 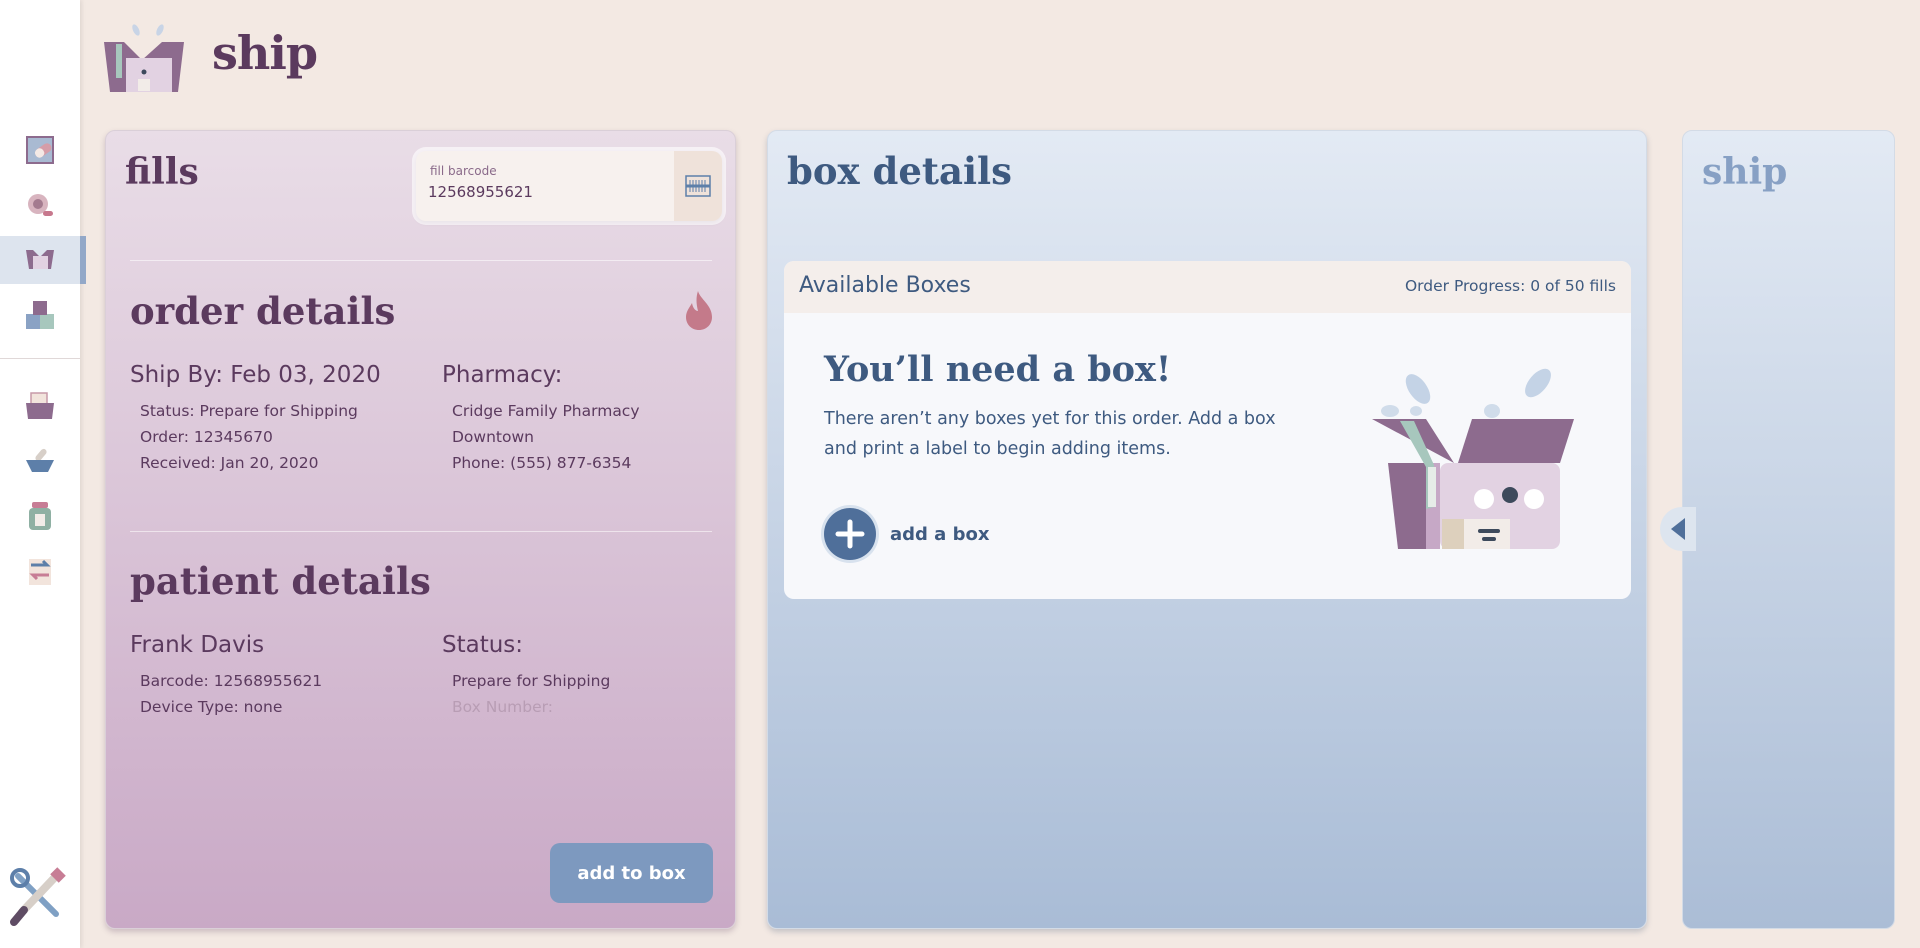 I want to click on collapse-panel-button, so click(x=1678, y=529).